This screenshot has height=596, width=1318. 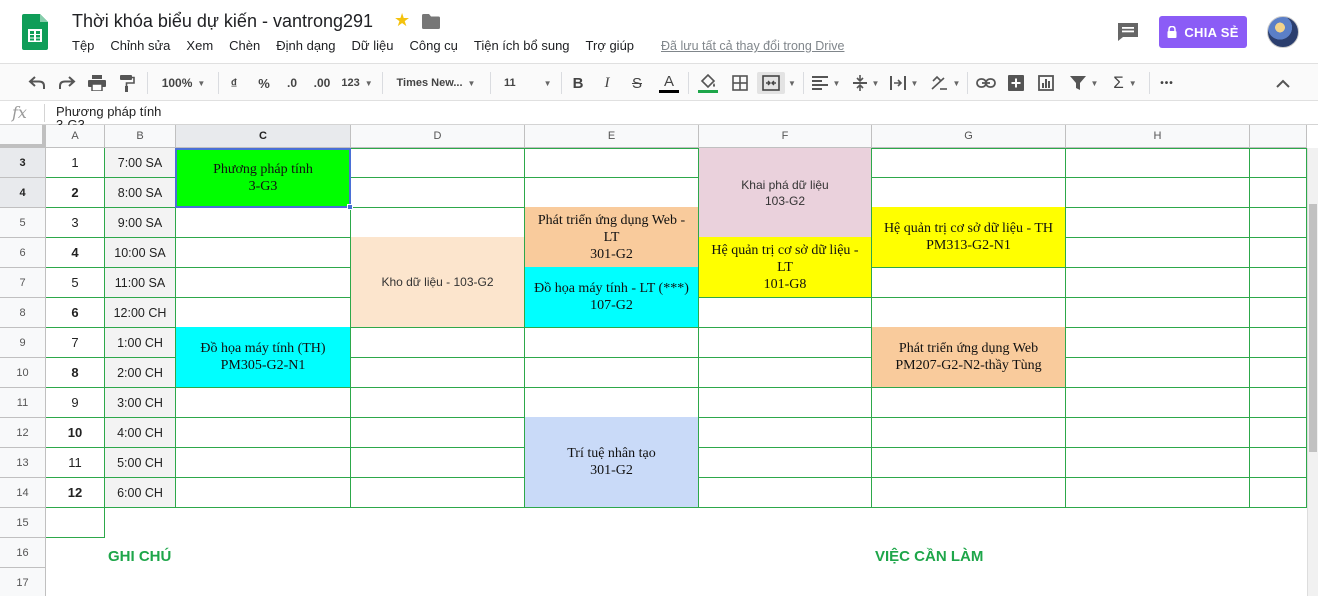 What do you see at coordinates (140, 342) in the screenshot?
I see `period-time-cell: 1:00 CH` at bounding box center [140, 342].